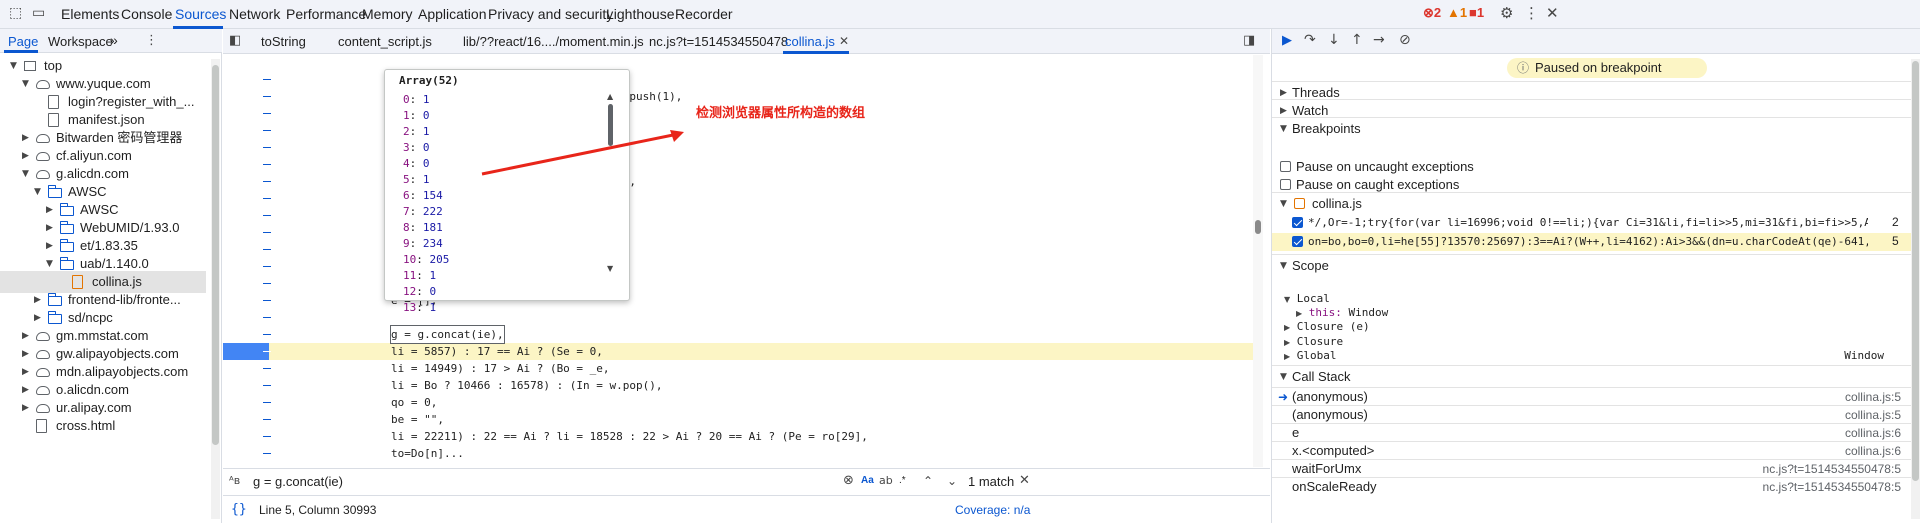  I want to click on tab-memory: Memory, so click(387, 14).